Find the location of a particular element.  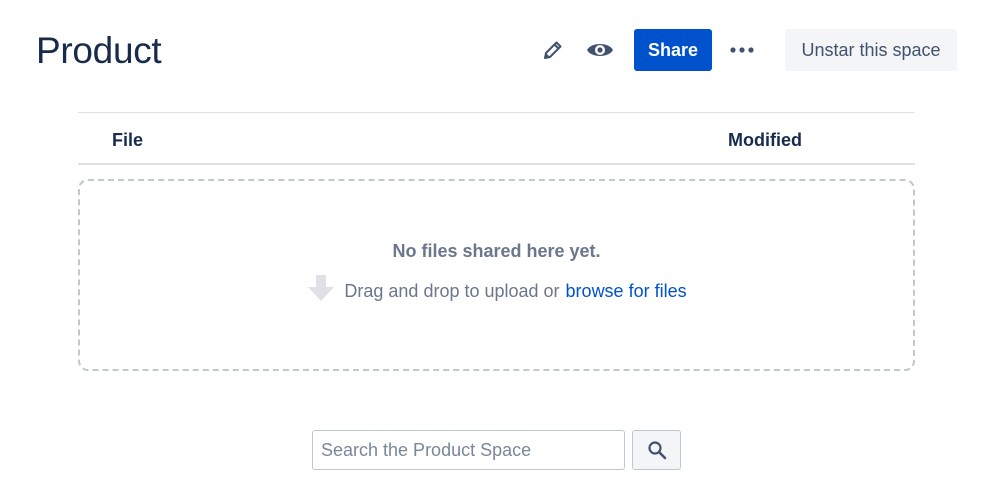

table-header: File Modified is located at coordinates (496, 138).